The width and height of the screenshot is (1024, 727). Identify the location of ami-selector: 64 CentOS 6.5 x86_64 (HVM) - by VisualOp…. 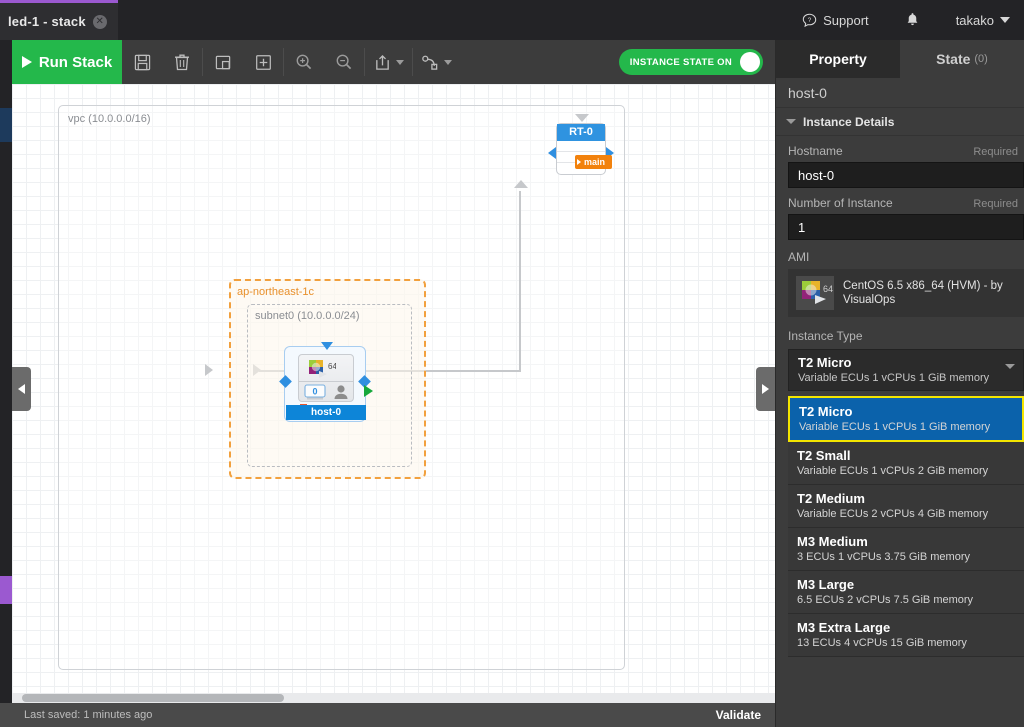
(906, 293).